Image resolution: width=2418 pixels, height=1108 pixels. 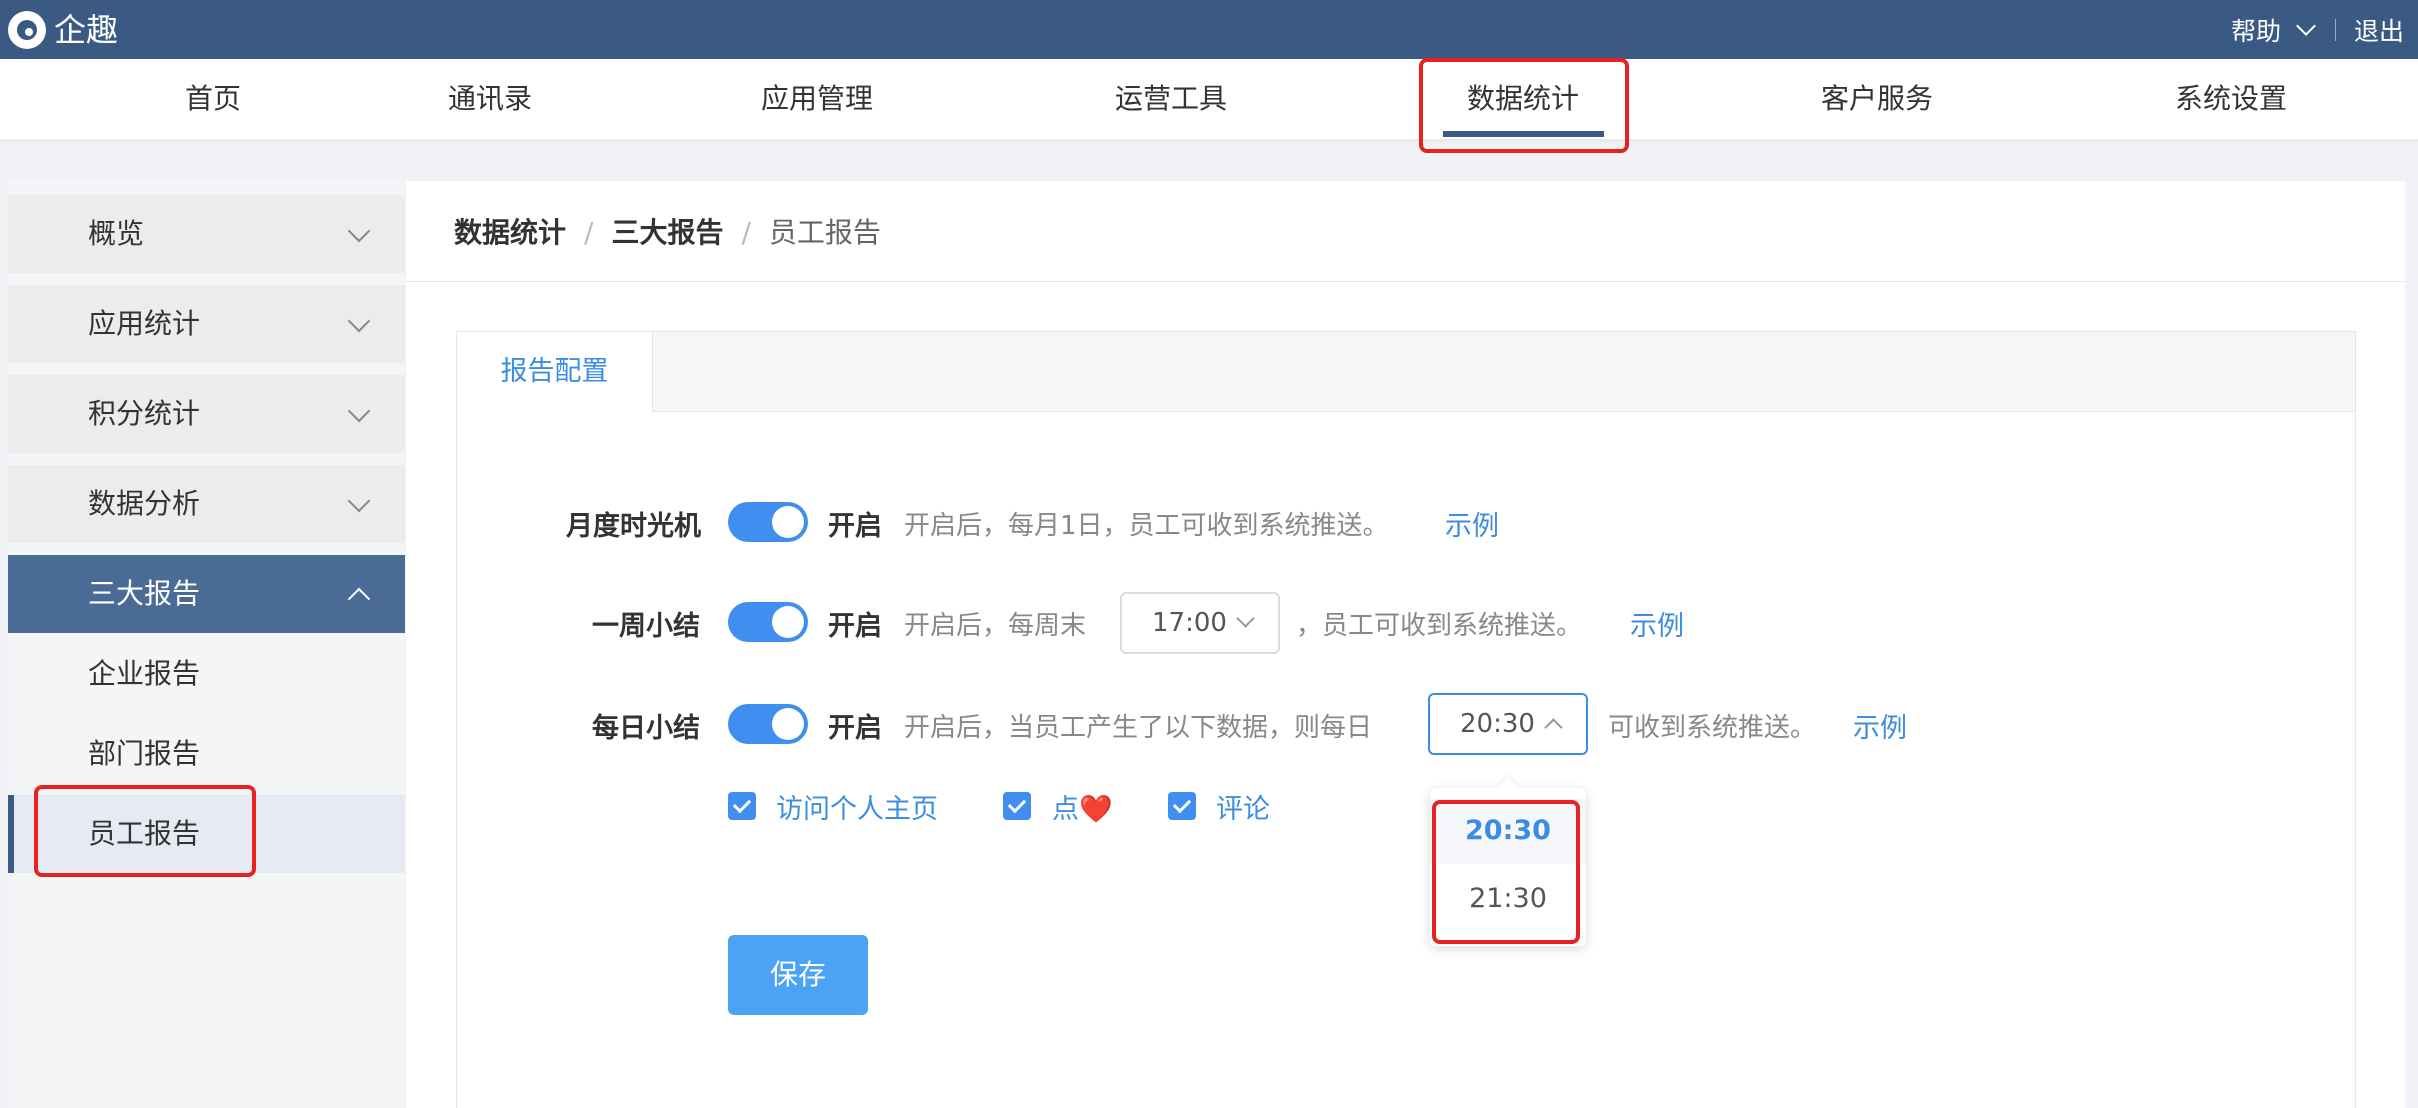 I want to click on checkbox-label-comment: 评论, so click(x=1243, y=806).